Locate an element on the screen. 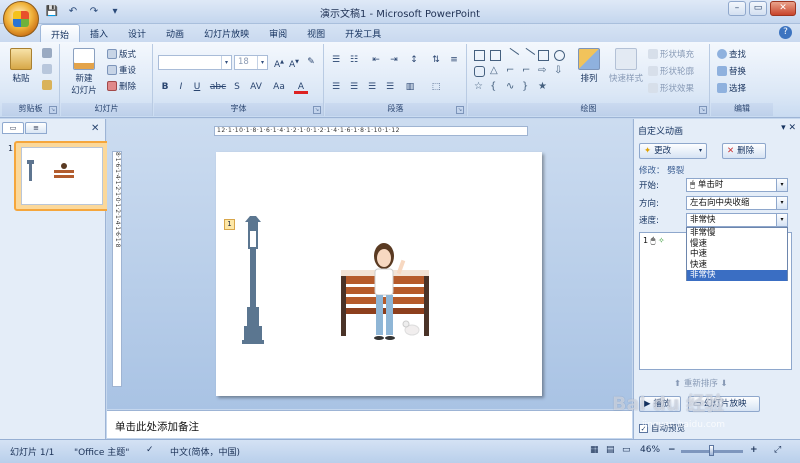  puppy-image is located at coordinates (411, 328).